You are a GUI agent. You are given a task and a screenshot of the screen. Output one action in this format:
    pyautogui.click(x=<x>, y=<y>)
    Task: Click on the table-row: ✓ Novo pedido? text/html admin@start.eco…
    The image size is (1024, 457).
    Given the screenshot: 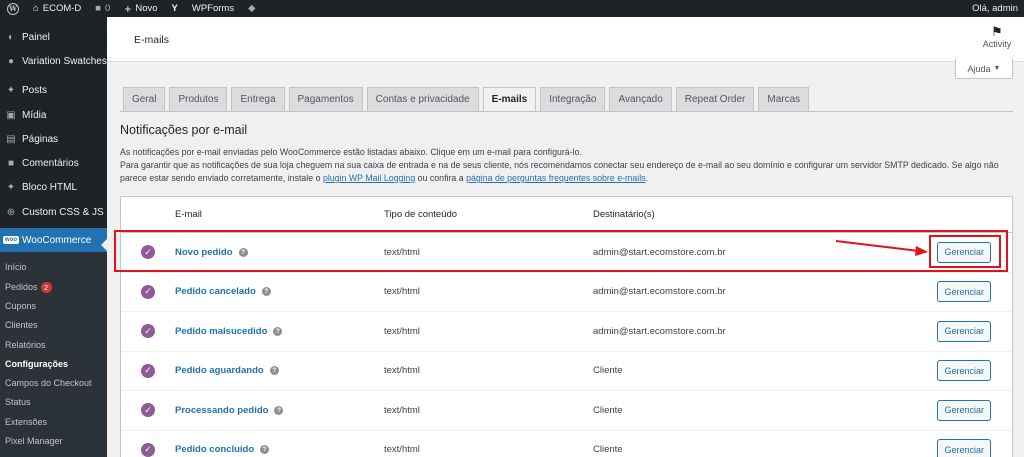 What is the action you would take?
    pyautogui.click(x=566, y=253)
    